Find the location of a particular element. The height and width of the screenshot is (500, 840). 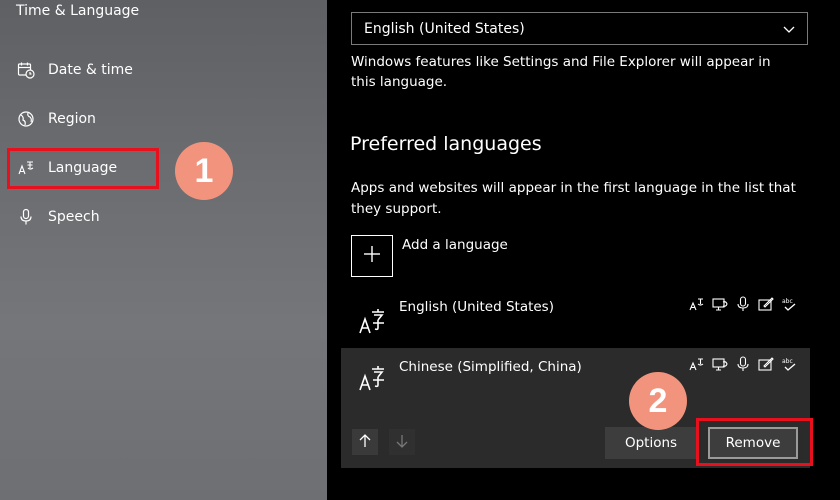

sidebar-item-label: Speech is located at coordinates (74, 217).